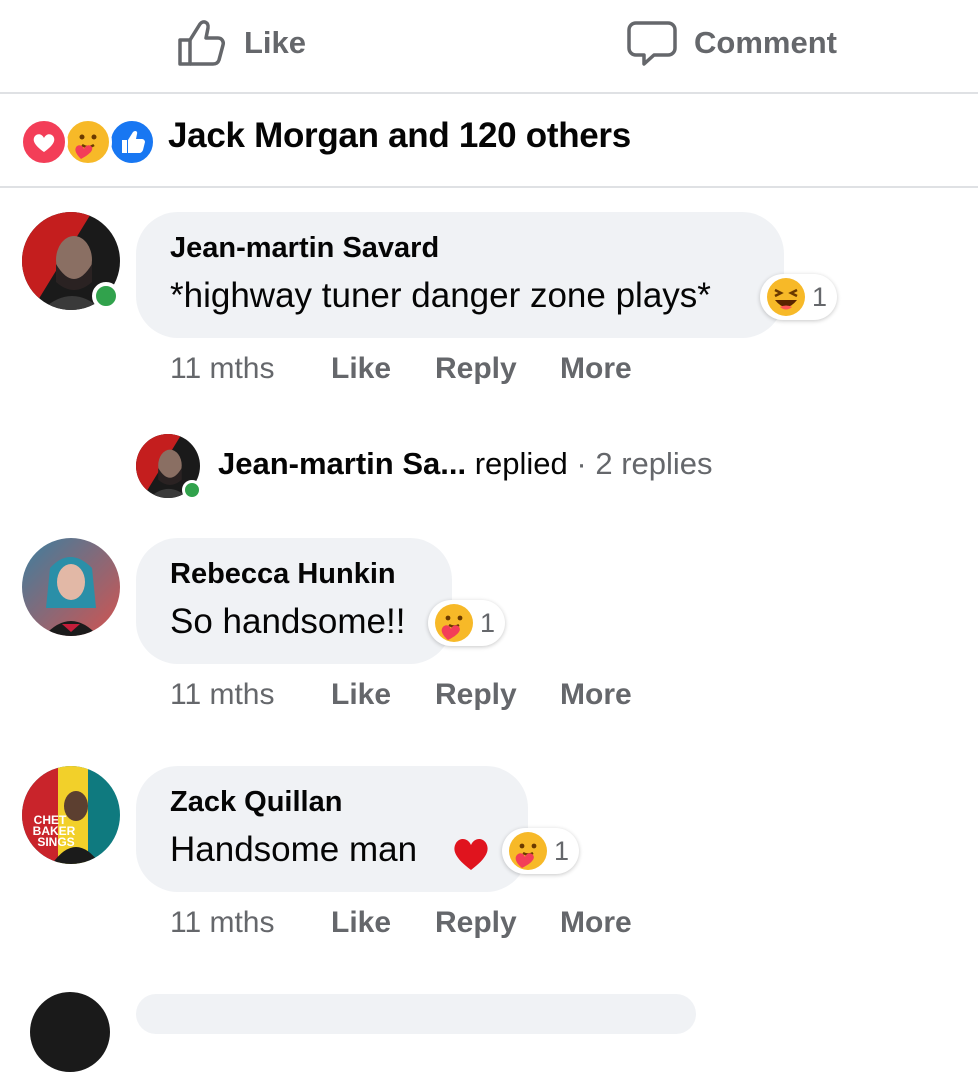  I want to click on replies-summary-text: Jean-martin Sa... replied · 2 replies, so click(465, 464).